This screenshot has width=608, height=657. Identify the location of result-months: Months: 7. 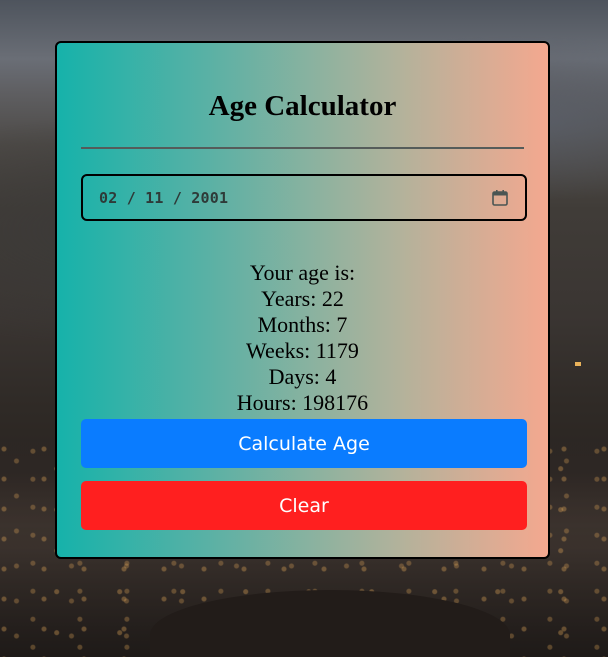
(302, 324).